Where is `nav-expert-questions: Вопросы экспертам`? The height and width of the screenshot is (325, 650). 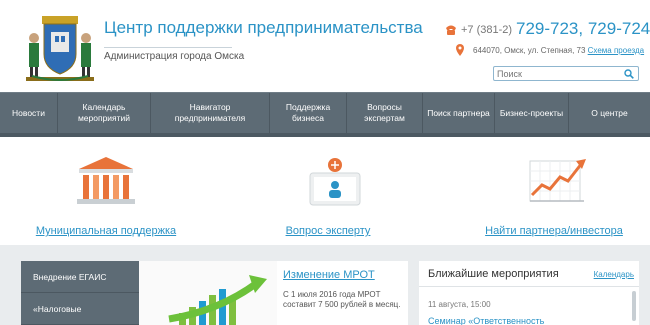
nav-expert-questions: Вопросы экспертам is located at coordinates (385, 113).